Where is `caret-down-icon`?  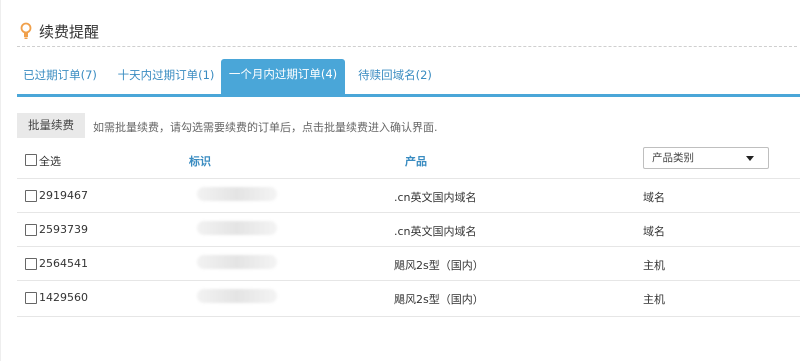
caret-down-icon is located at coordinates (750, 158).